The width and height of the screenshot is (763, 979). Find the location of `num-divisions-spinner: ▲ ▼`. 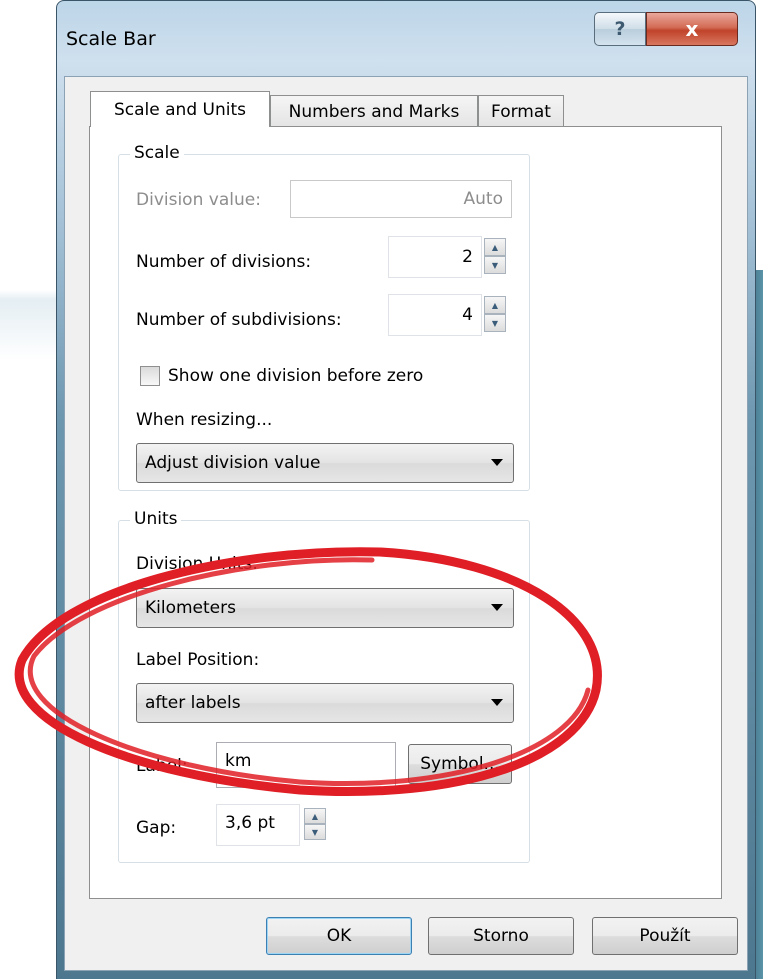

num-divisions-spinner: ▲ ▼ is located at coordinates (495, 256).